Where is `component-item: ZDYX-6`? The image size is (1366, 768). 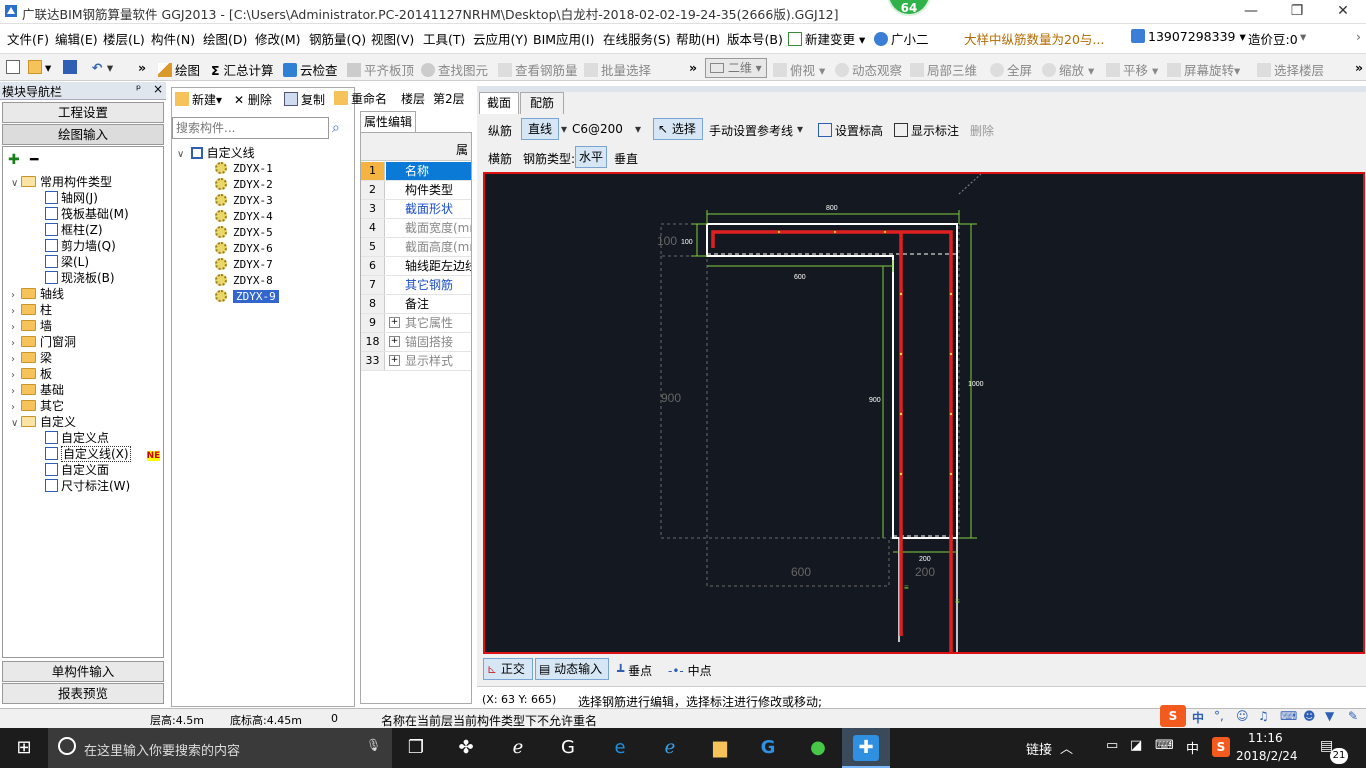
component-item: ZDYX-6 is located at coordinates (244, 248).